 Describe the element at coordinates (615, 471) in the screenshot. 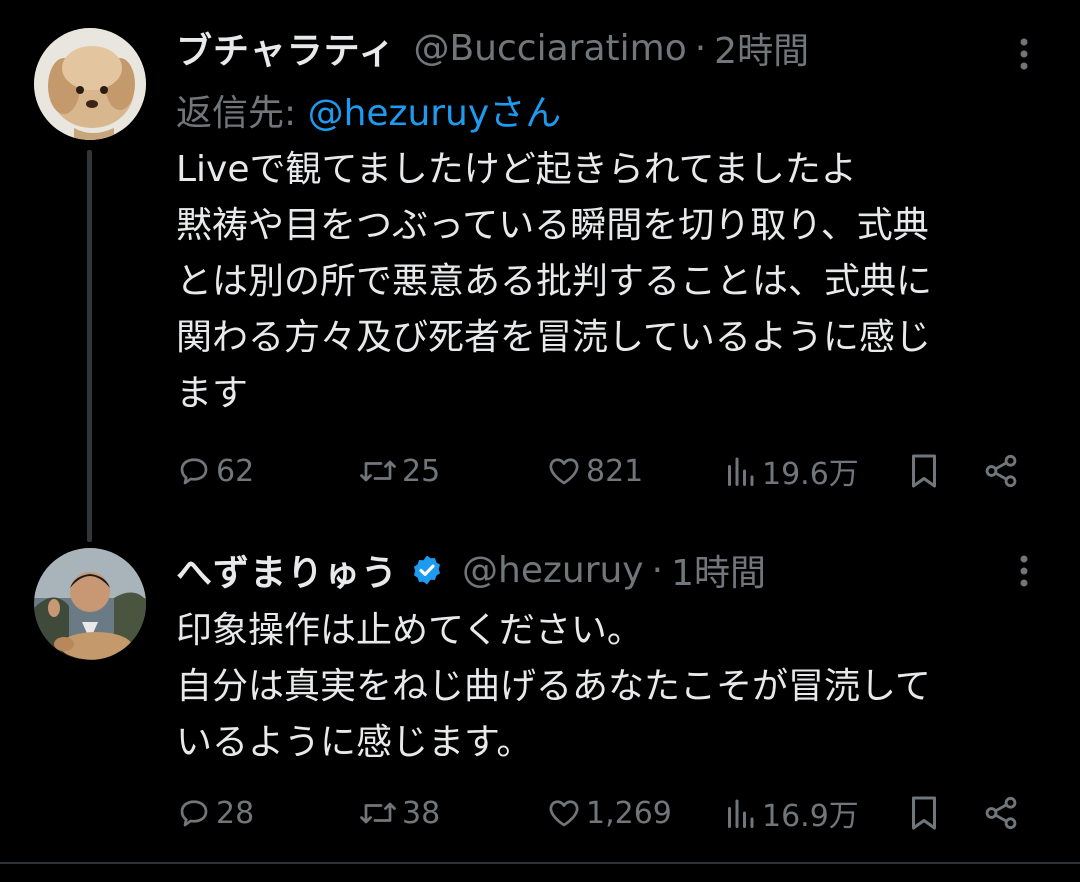

I see `like-count: 821` at that location.